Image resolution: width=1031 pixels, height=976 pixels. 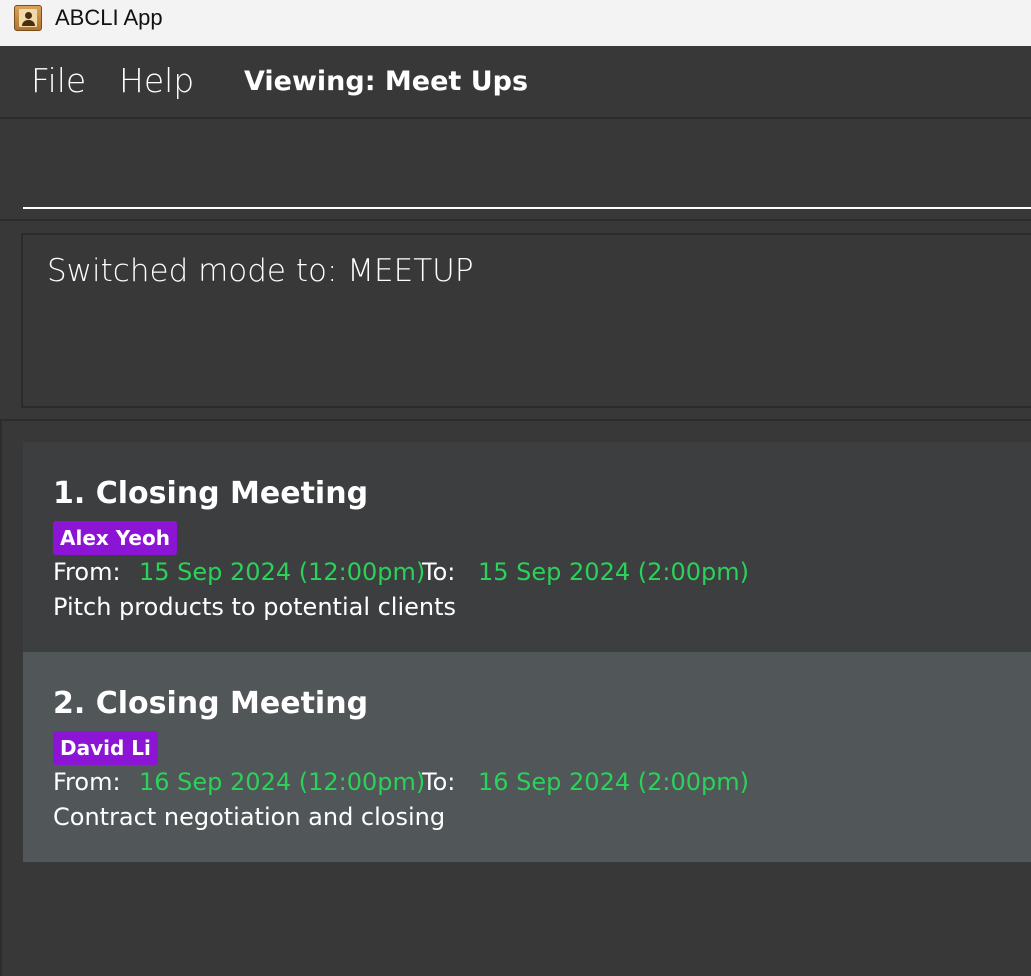 I want to click on from-datetime: 15 Sep 2024 (12:00pm), so click(x=282, y=572).